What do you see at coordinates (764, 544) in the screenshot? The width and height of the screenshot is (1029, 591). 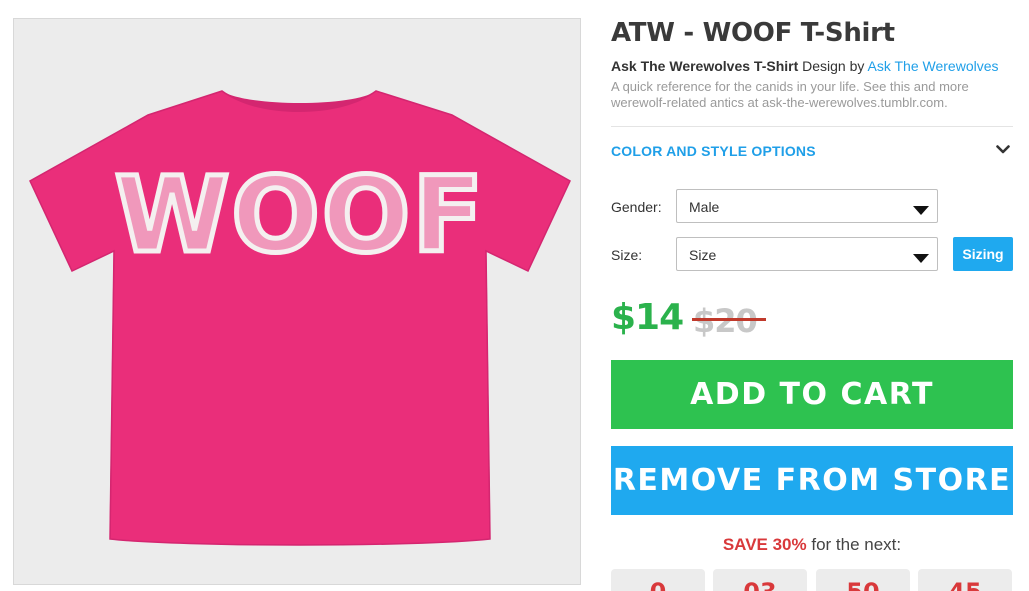 I see `save-percentage: SAVE 30%` at bounding box center [764, 544].